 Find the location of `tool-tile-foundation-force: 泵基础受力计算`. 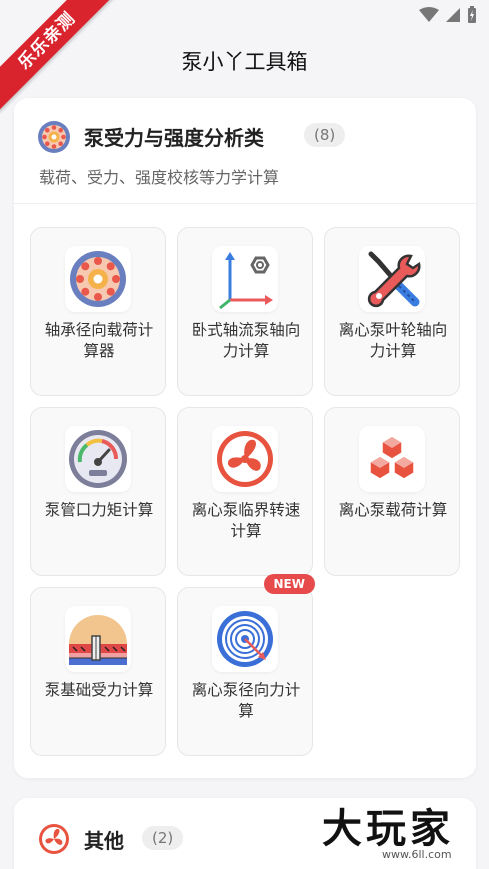

tool-tile-foundation-force: 泵基础受力计算 is located at coordinates (98, 671).